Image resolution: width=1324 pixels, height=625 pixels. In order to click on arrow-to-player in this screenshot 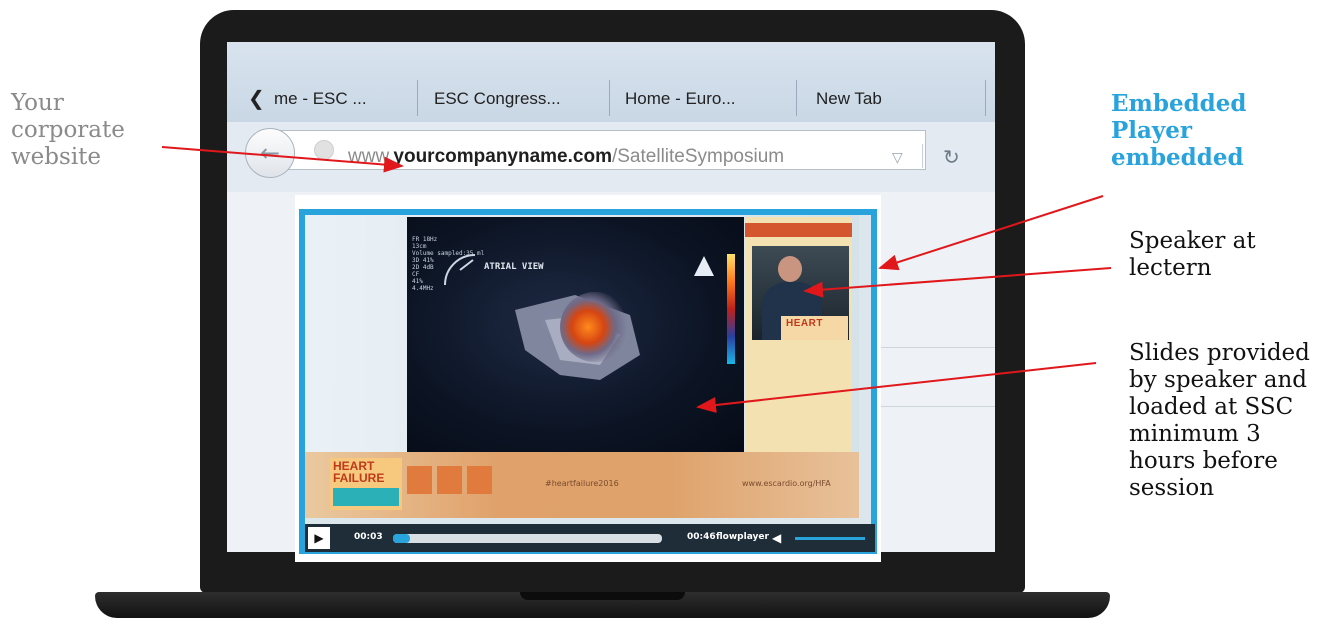, I will do `click(991, 233)`.